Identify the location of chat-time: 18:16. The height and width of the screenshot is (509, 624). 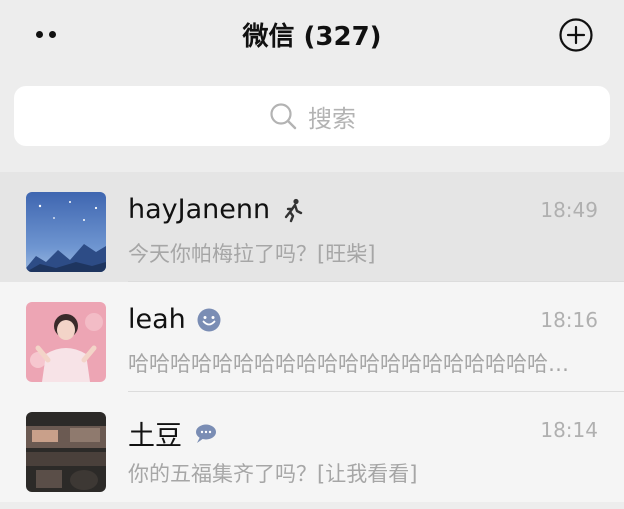
(569, 320).